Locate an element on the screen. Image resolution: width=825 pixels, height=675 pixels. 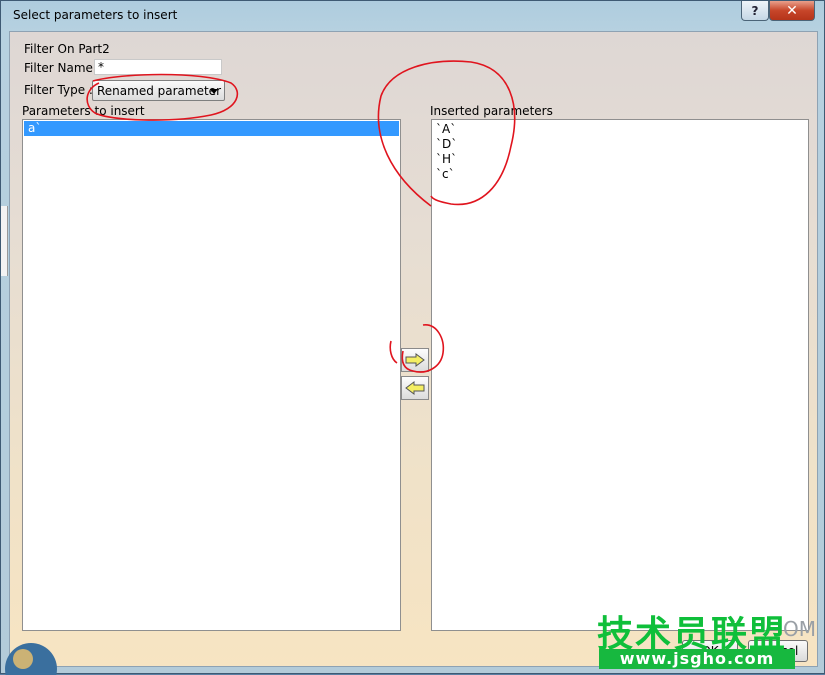
title-bar: Select parameters to insert ? ✕ is located at coordinates (412, 16).